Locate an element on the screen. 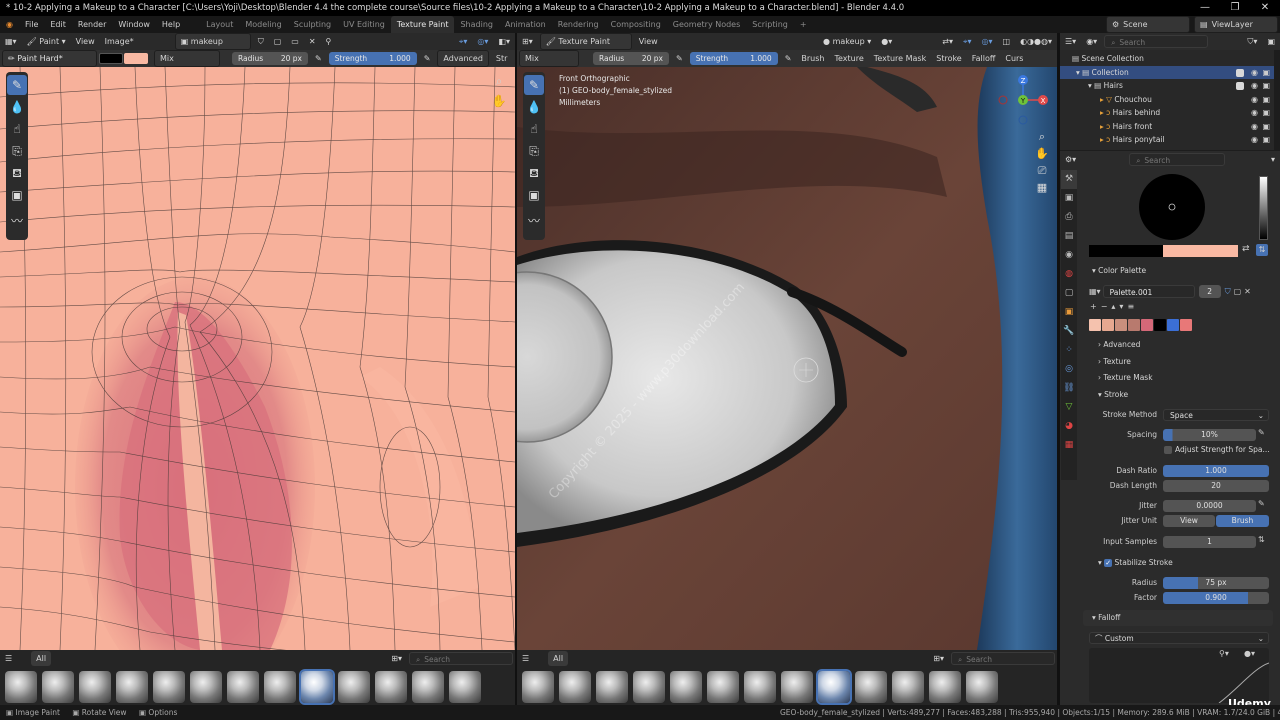  new-image-icon: ▢ is located at coordinates (278, 41).